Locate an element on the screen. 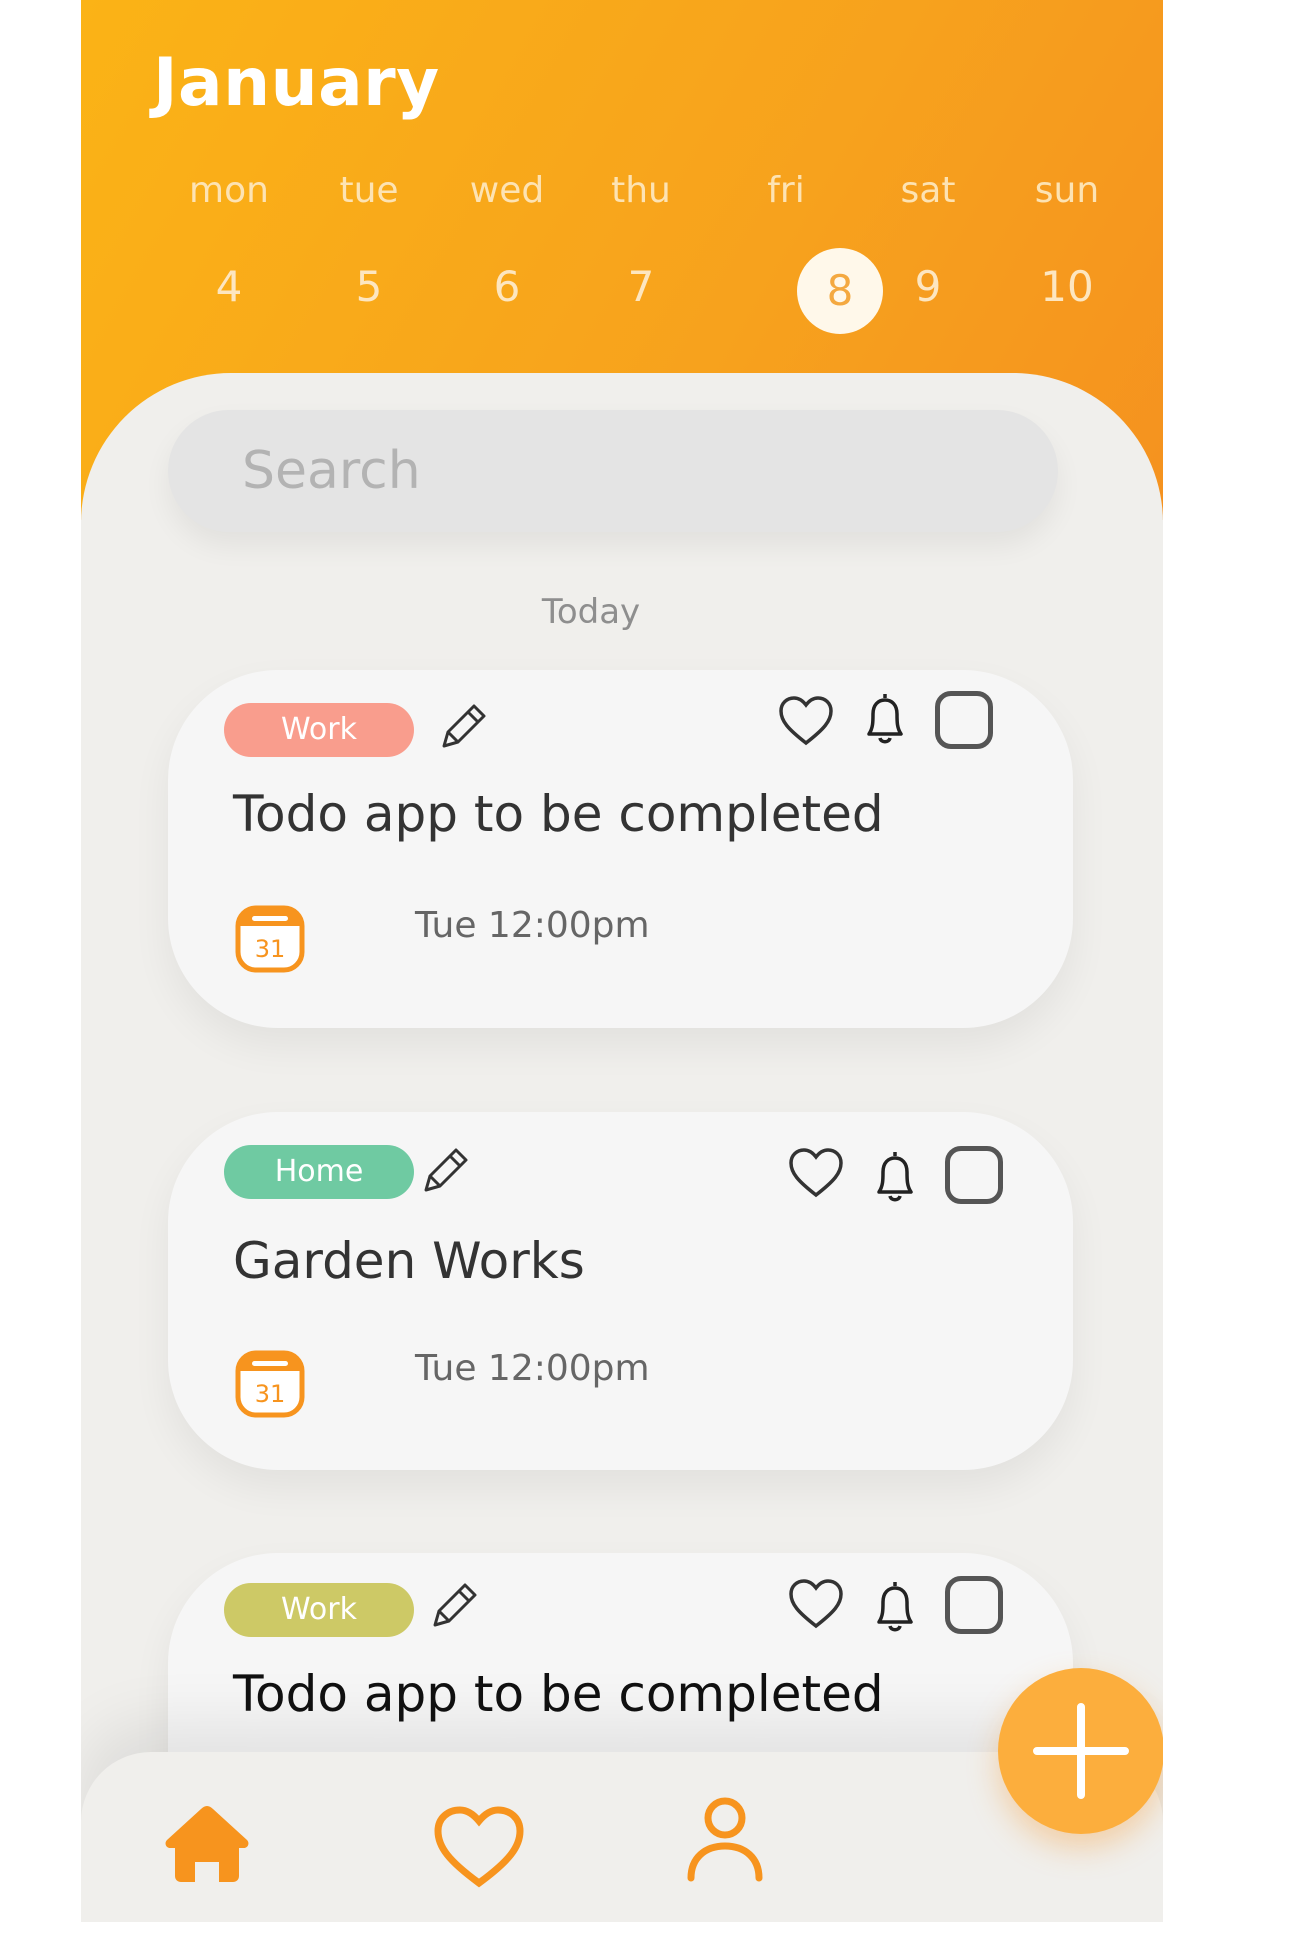  day-name-wed: wed is located at coordinates (507, 190).